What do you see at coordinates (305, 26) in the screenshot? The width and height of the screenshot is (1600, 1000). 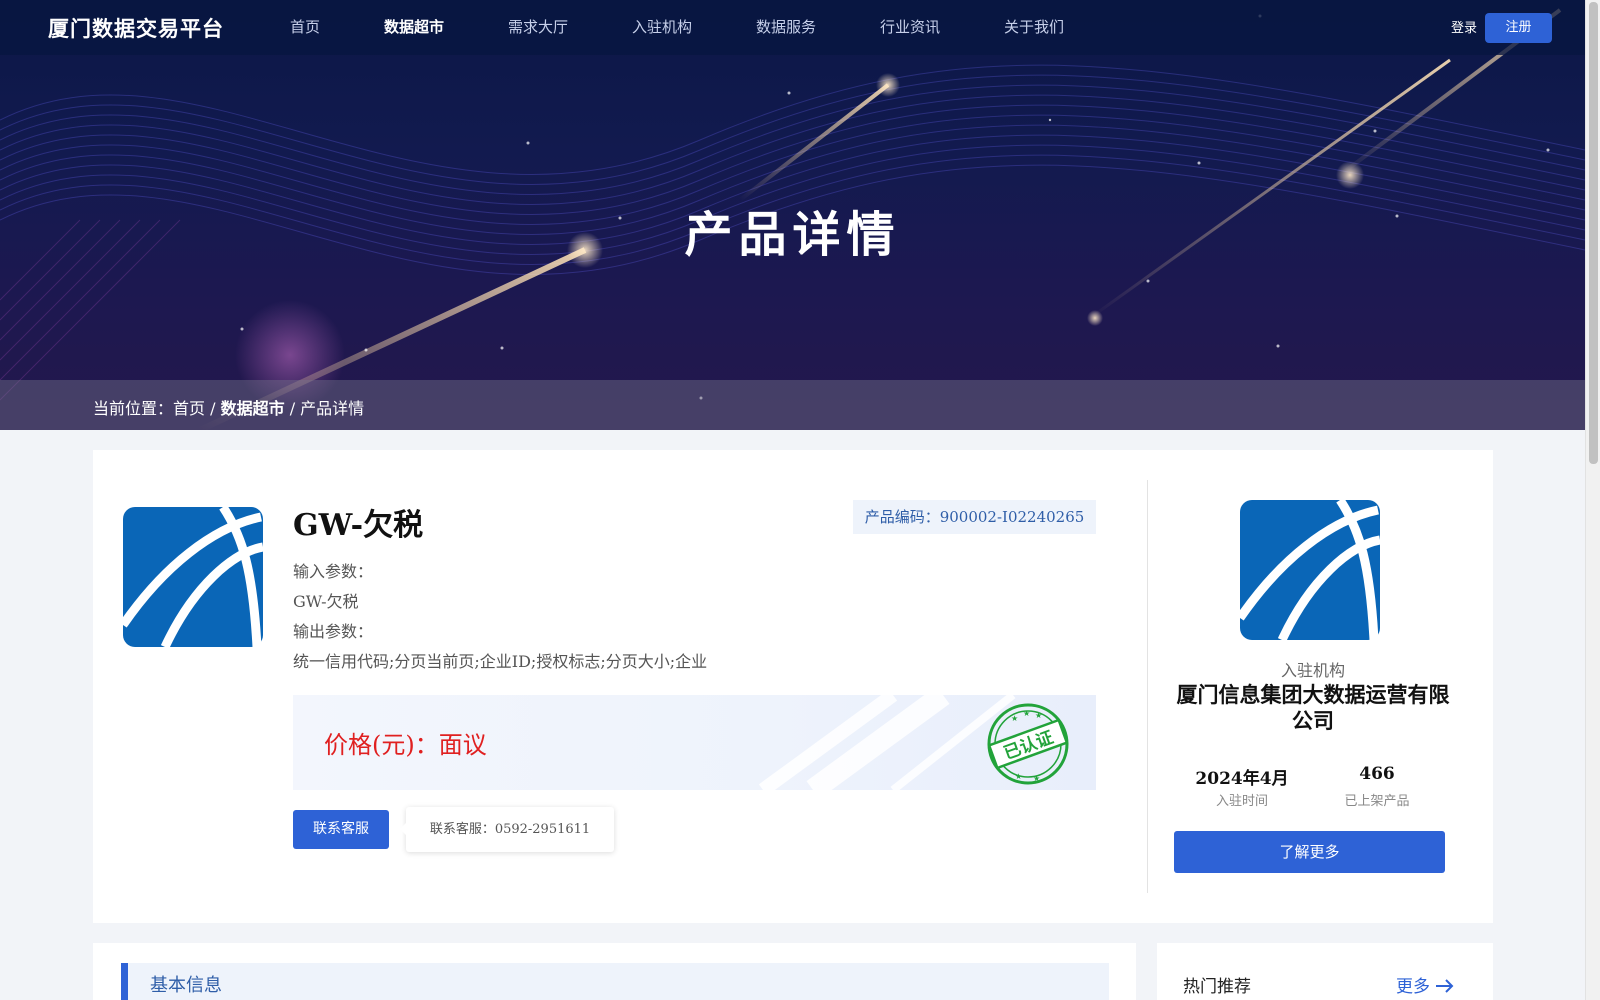 I see `nav-item-home: 首页` at bounding box center [305, 26].